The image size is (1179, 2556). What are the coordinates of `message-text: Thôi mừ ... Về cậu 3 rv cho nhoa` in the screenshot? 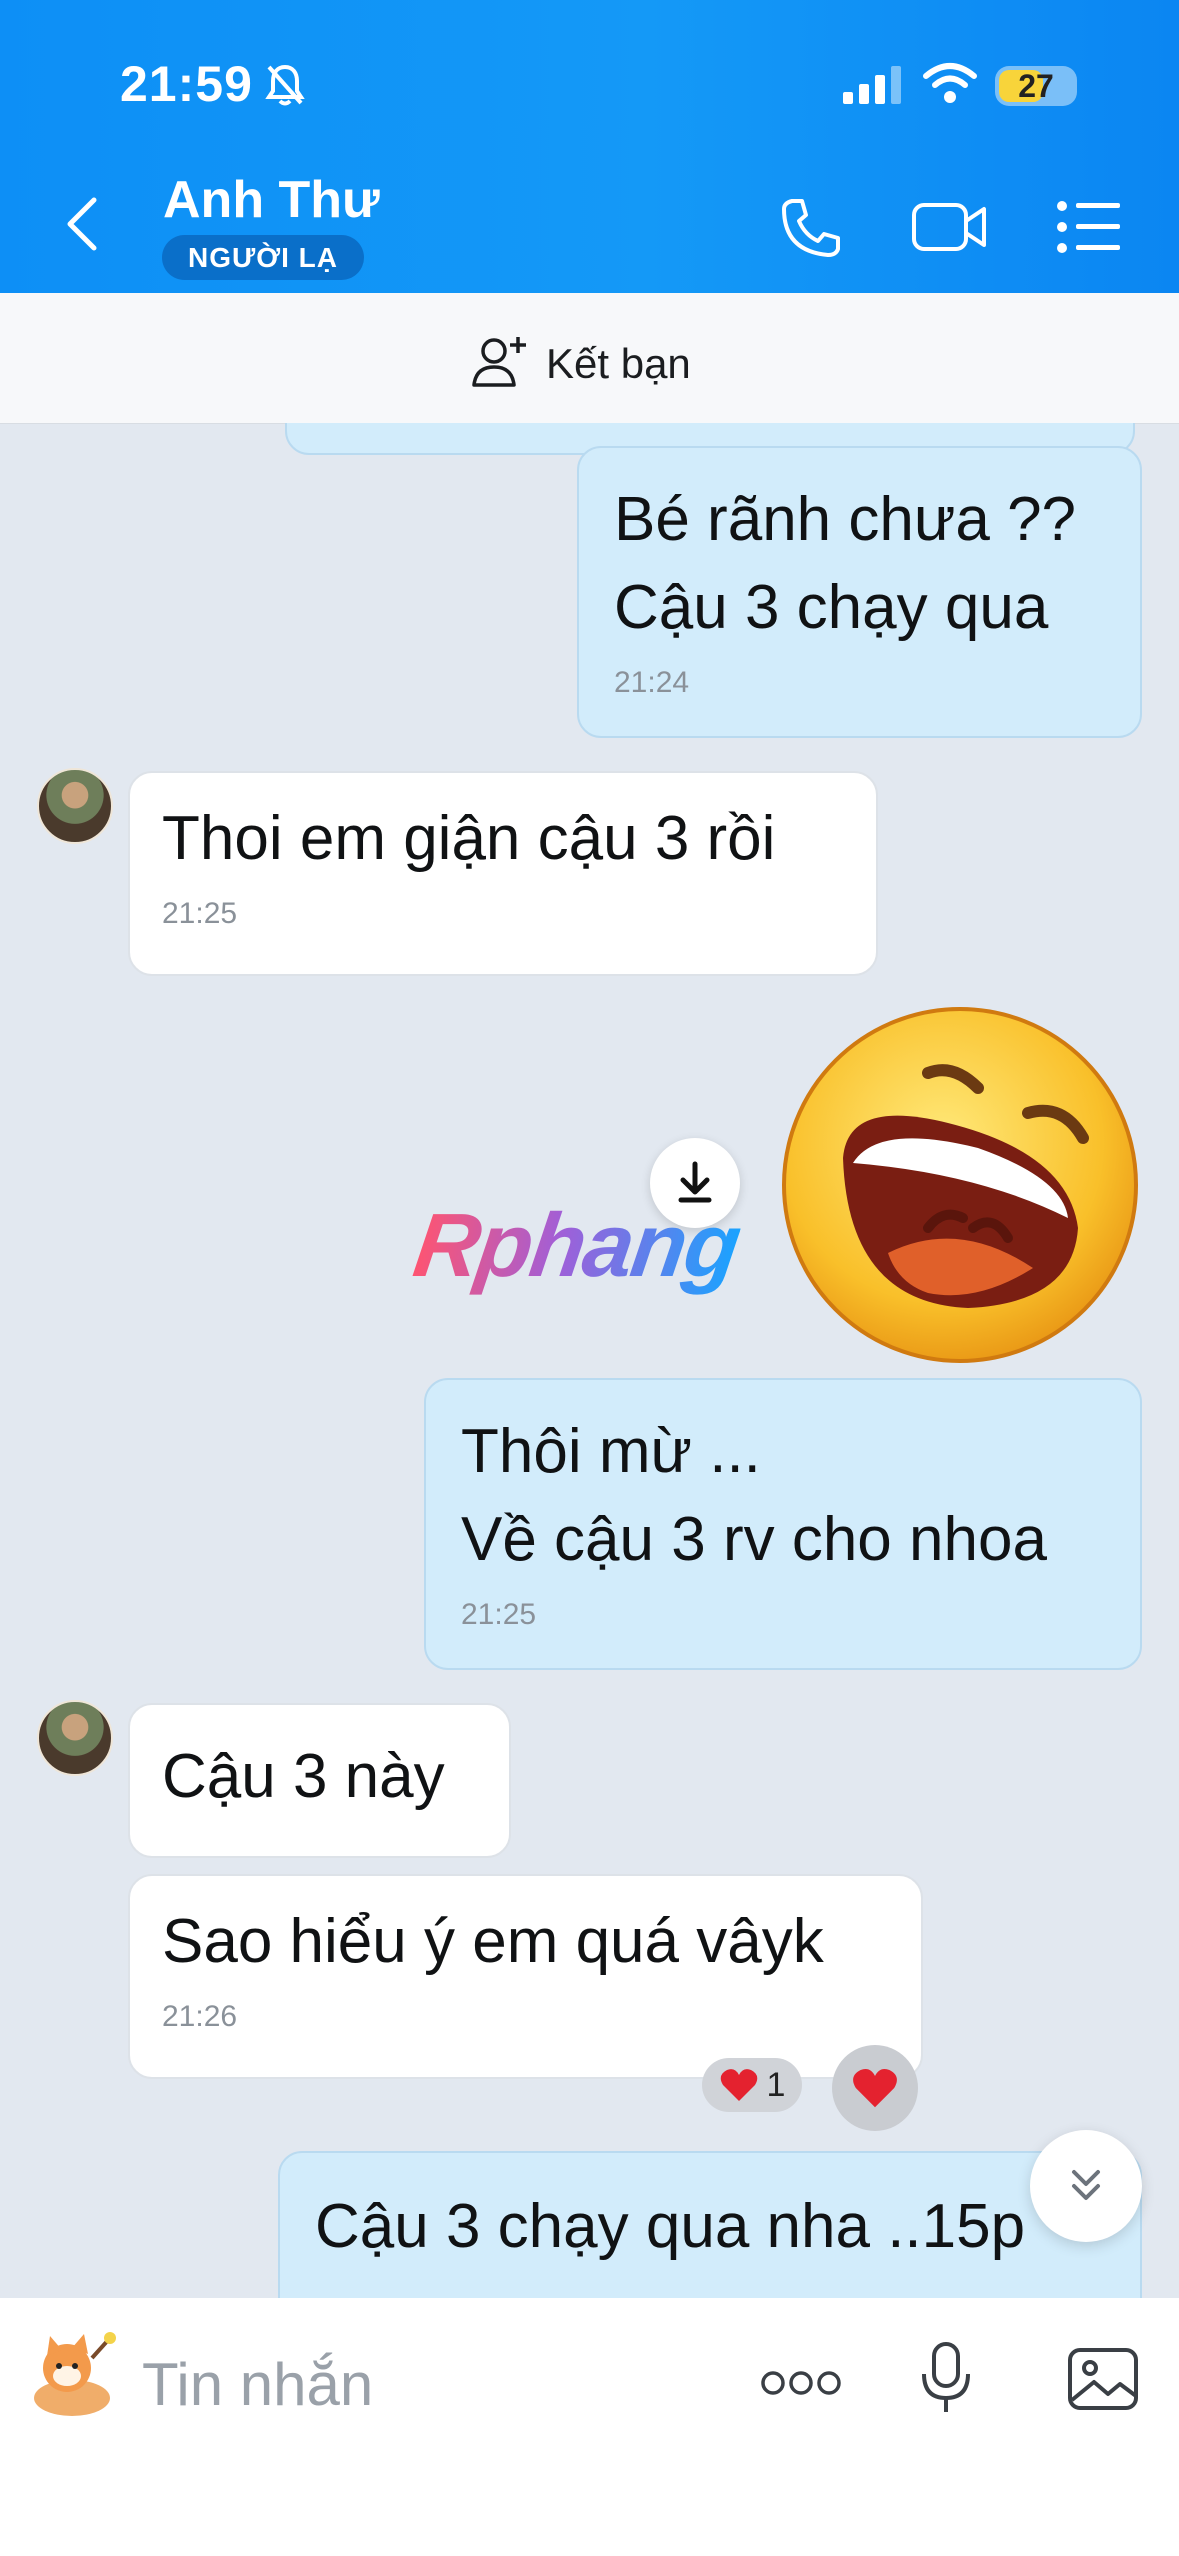 It's located at (754, 1495).